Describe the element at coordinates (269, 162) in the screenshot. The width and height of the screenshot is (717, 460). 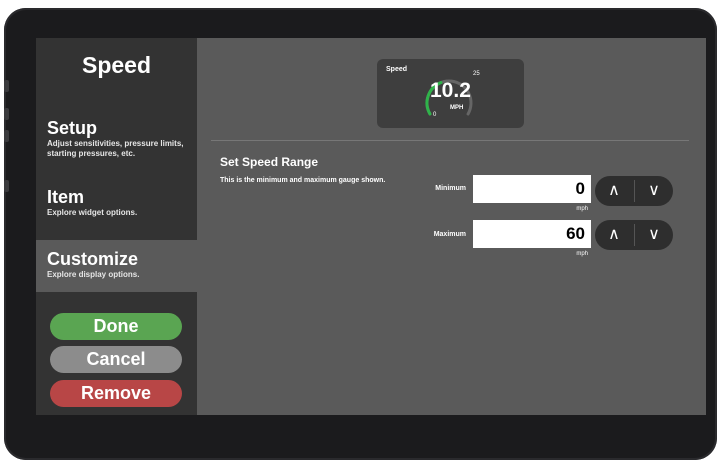
I see `section-title: Set Speed Range` at that location.